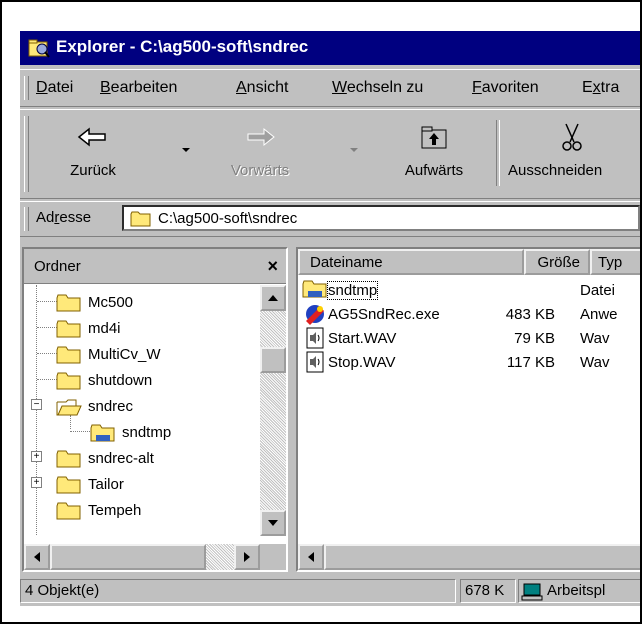 This screenshot has height=624, width=642. I want to click on forward-button: Vorwärts, so click(260, 153).